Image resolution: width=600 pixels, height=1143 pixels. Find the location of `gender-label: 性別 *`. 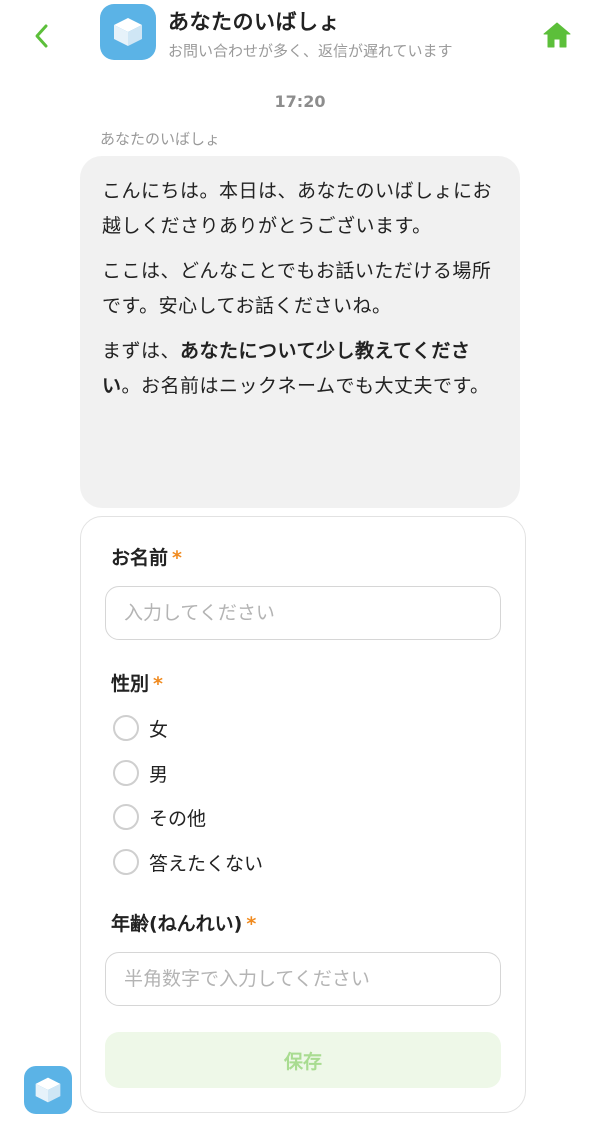

gender-label: 性別 * is located at coordinates (137, 682).